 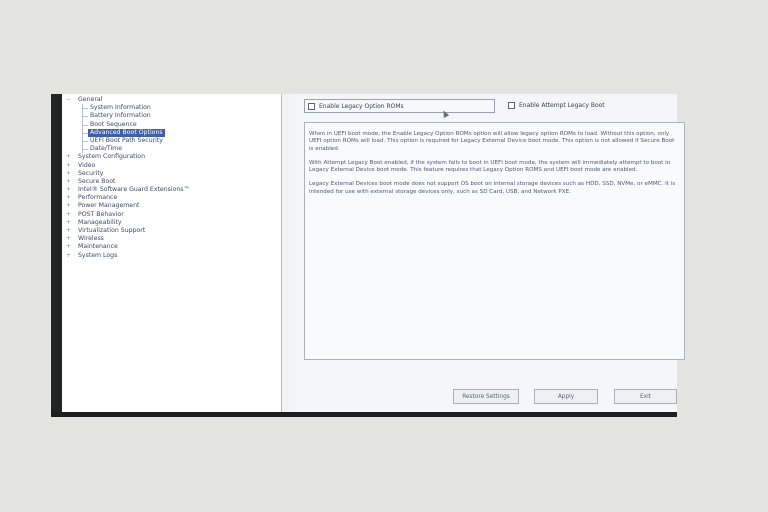 What do you see at coordinates (171, 223) in the screenshot?
I see `tree-category: + Manageability` at bounding box center [171, 223].